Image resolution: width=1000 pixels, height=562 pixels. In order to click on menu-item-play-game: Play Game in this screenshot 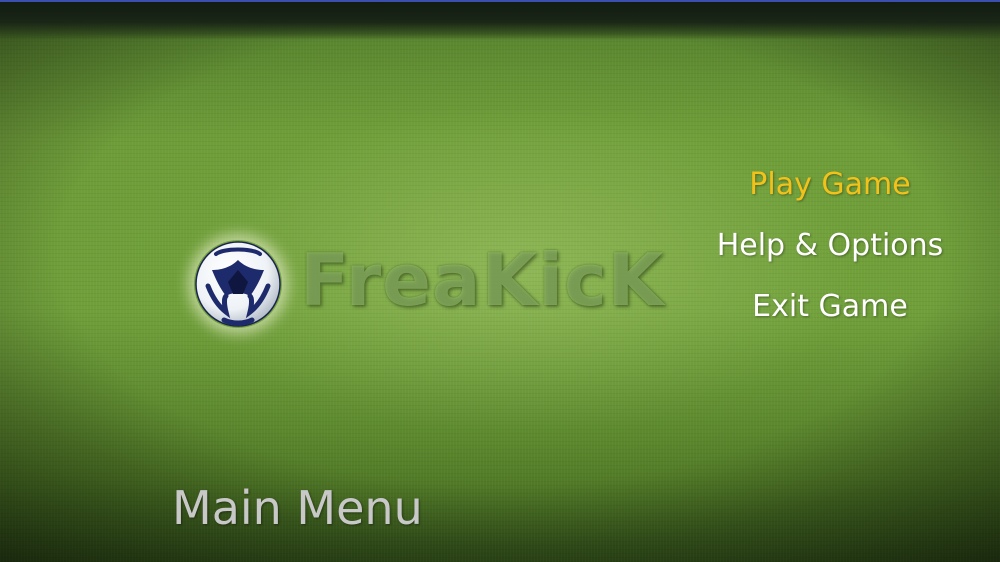, I will do `click(830, 193)`.